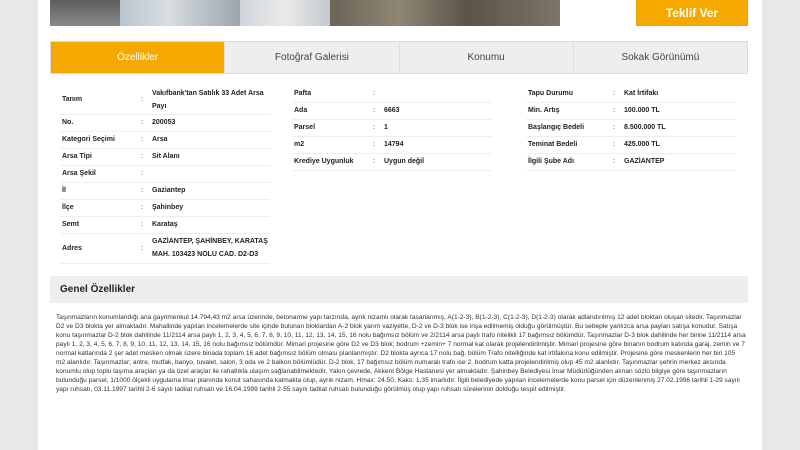 The image size is (800, 450). I want to click on row-key: Krediye Uygunluk, so click(329, 162).